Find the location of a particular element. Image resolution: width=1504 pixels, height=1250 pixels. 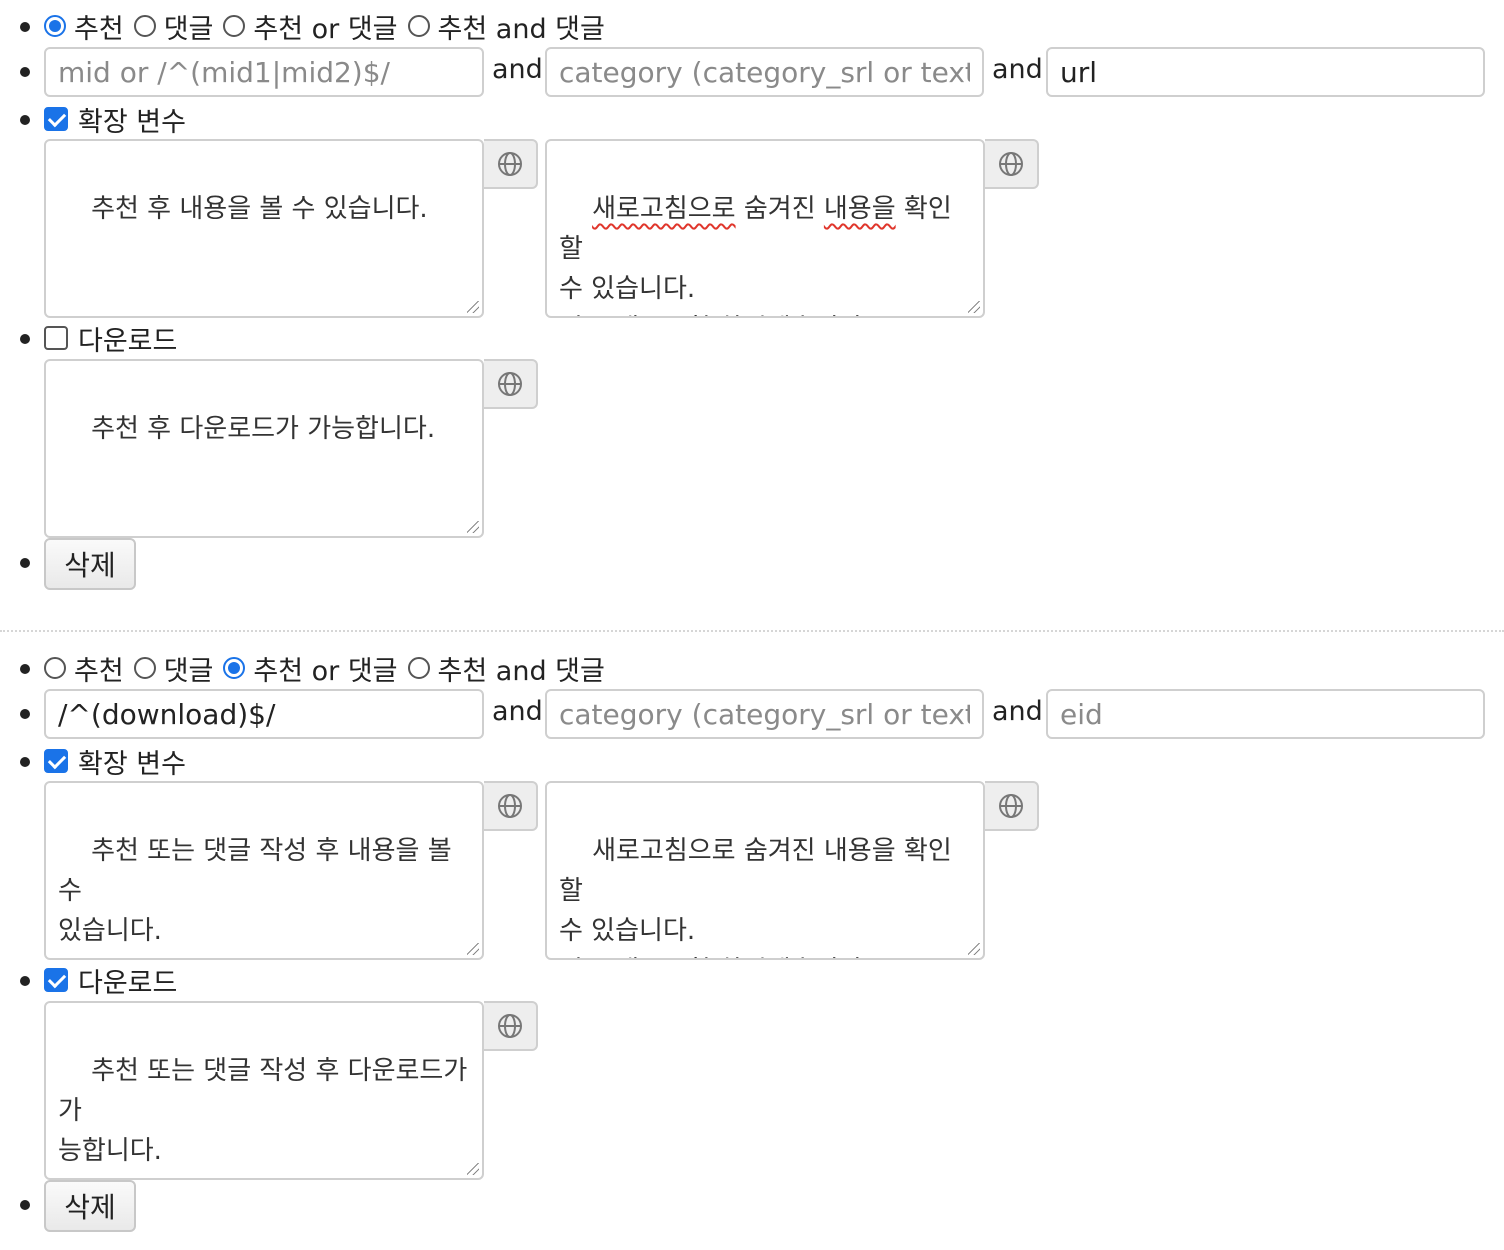

content-message-textarea: 추천 또는 댓글 작성 후 내용을 볼 수 있습니다. is located at coordinates (264, 870).